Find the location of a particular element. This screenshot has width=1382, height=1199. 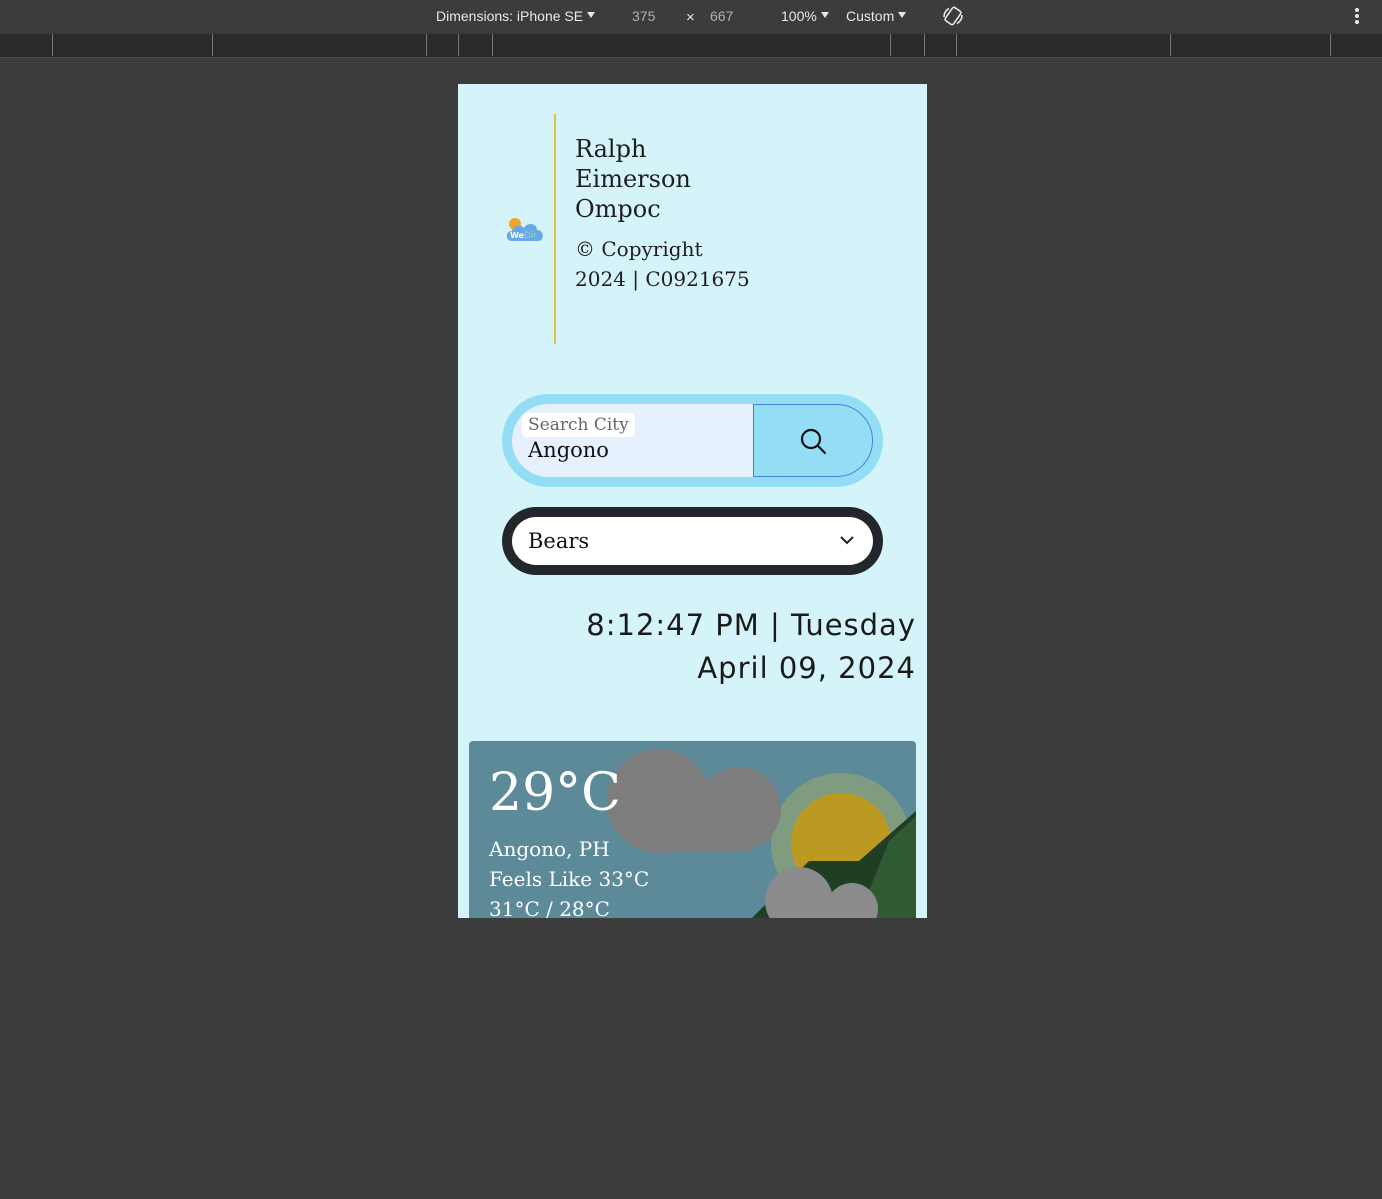

chevron-down-icon is located at coordinates (847, 540).